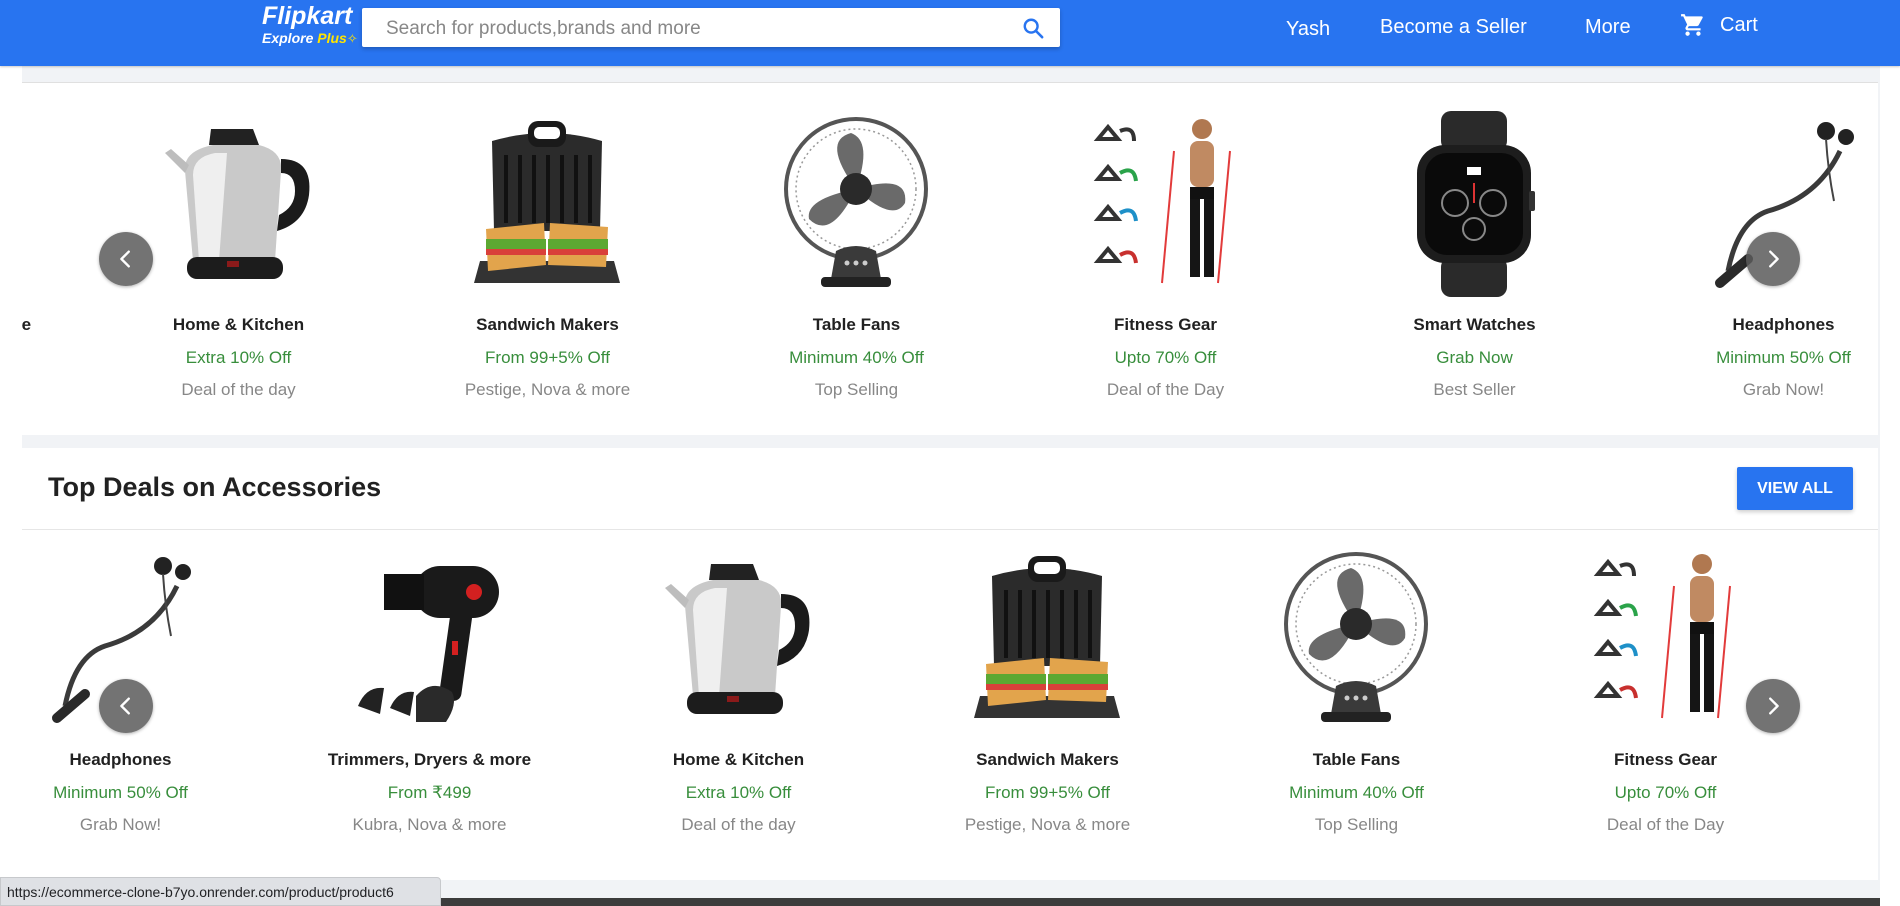  What do you see at coordinates (686, 28) in the screenshot?
I see `search-input` at bounding box center [686, 28].